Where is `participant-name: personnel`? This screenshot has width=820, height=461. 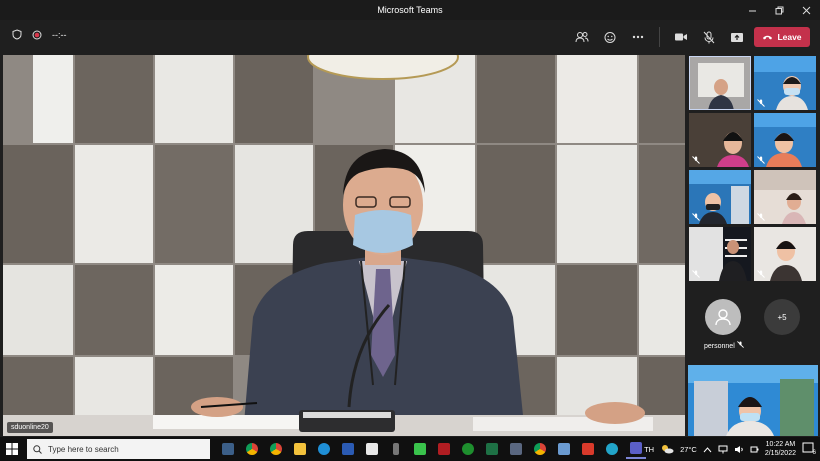 participant-name: personnel is located at coordinates (724, 345).